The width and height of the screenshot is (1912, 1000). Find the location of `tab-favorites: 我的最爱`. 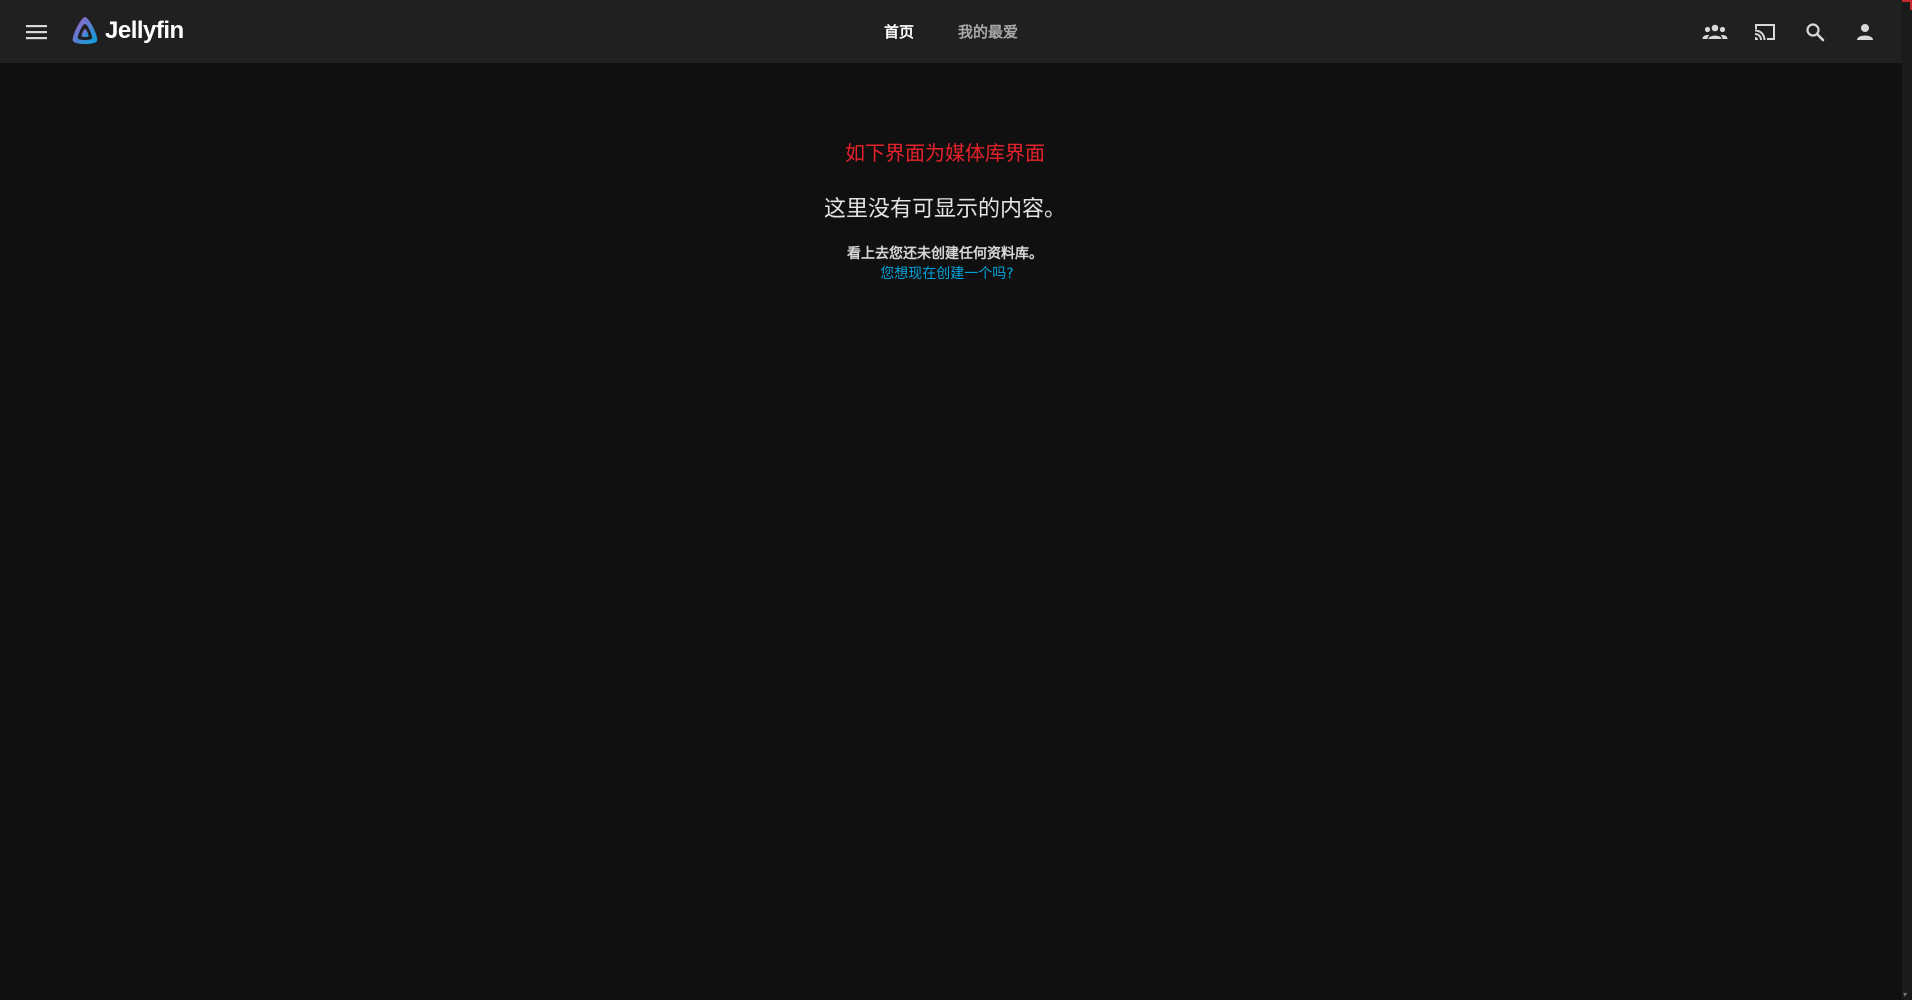

tab-favorites: 我的最爱 is located at coordinates (988, 31).